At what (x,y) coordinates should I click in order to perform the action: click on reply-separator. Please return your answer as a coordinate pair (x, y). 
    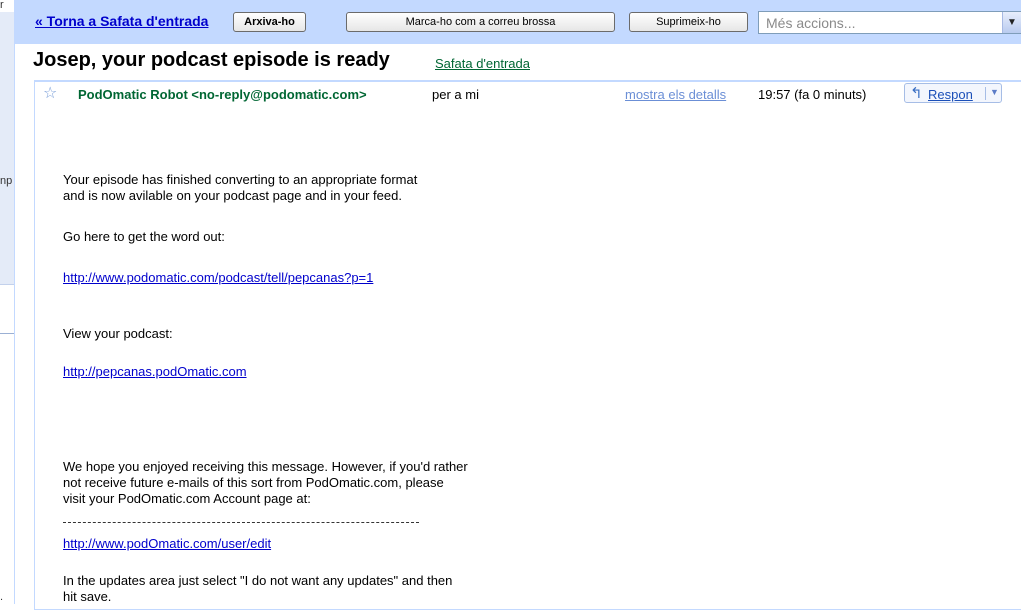
    Looking at the image, I should click on (985, 93).